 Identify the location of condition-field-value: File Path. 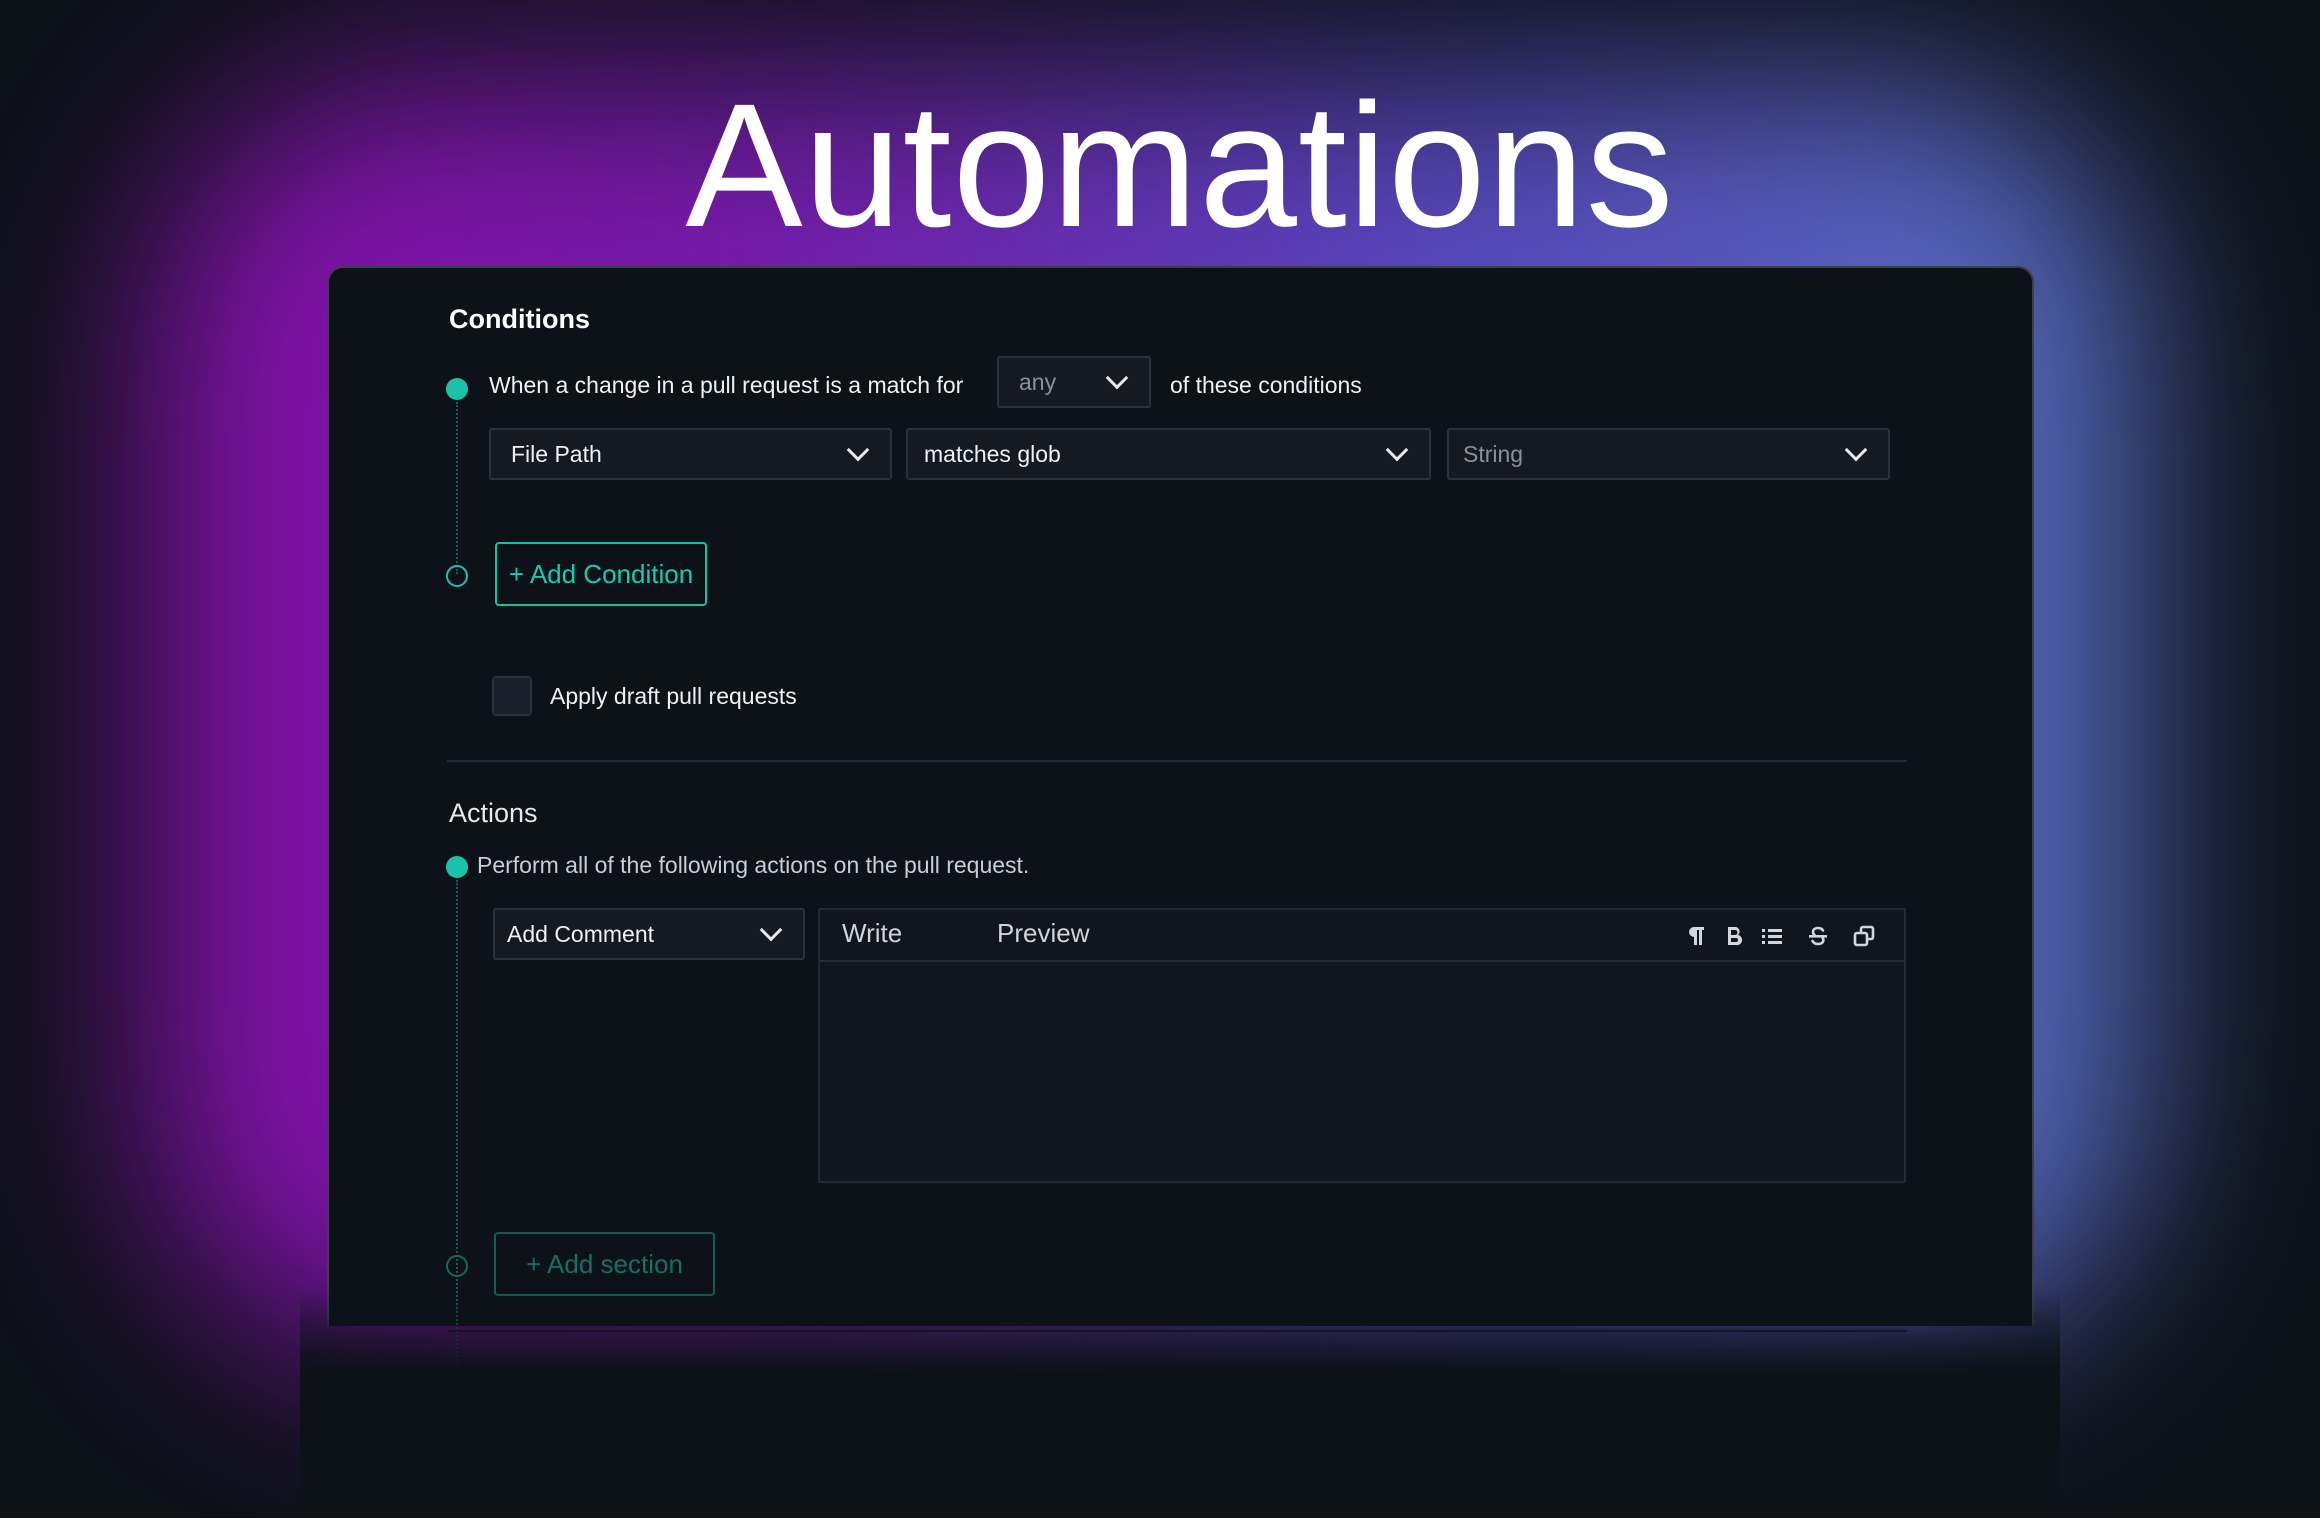
(556, 453).